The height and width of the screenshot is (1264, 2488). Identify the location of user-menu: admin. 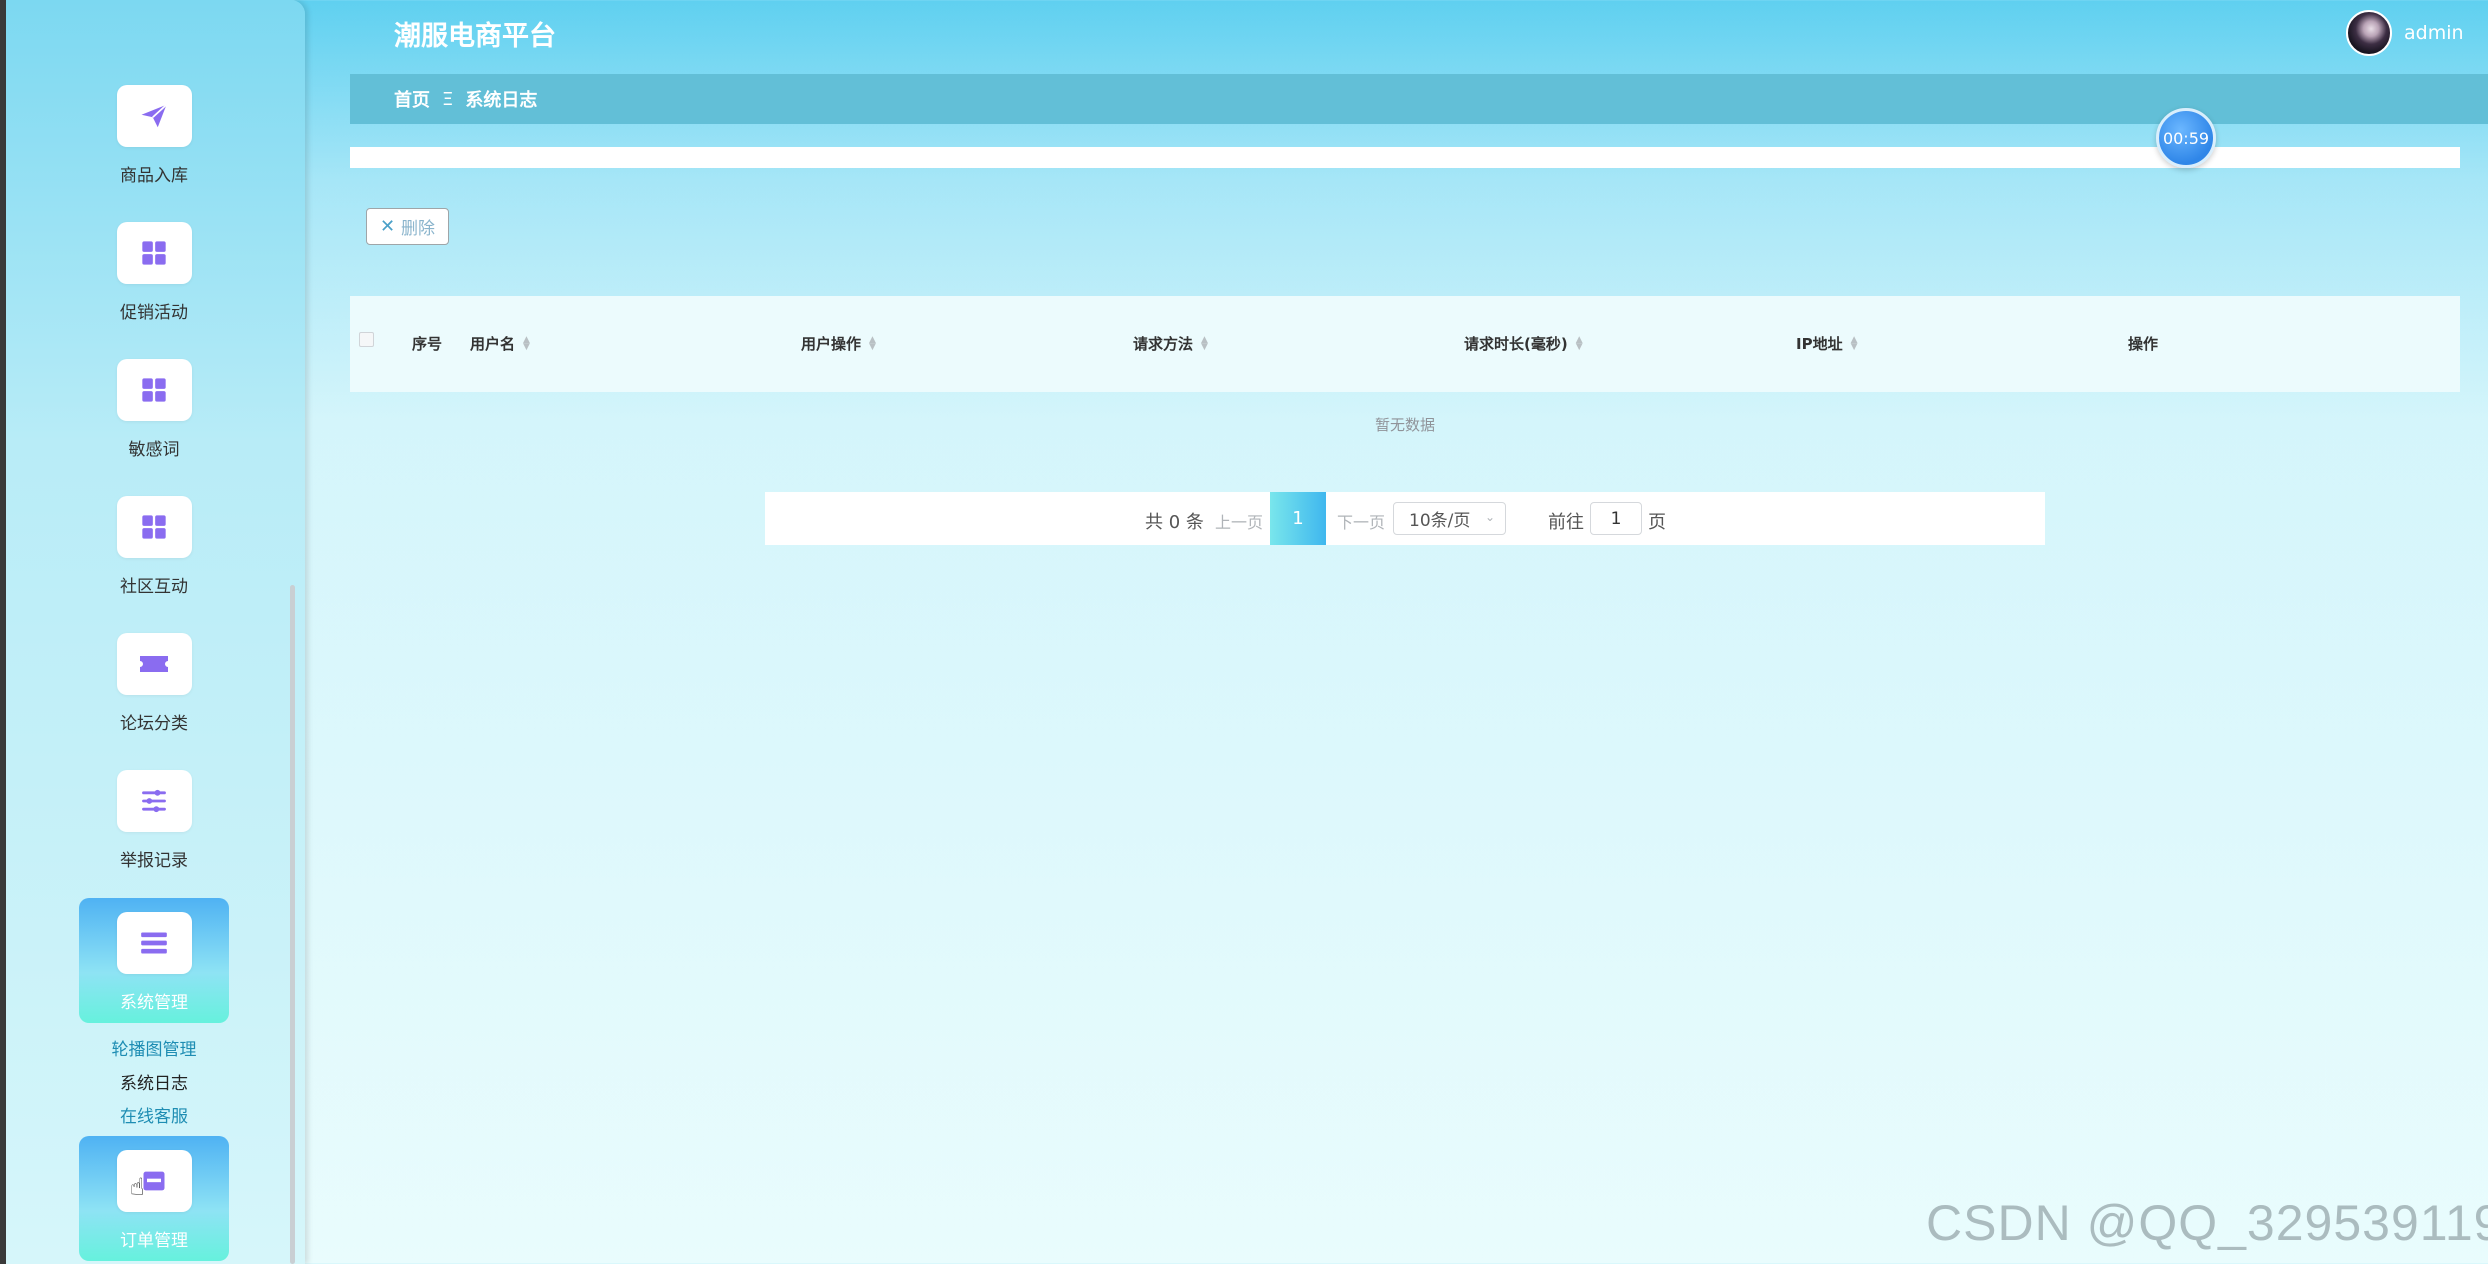
(2405, 33).